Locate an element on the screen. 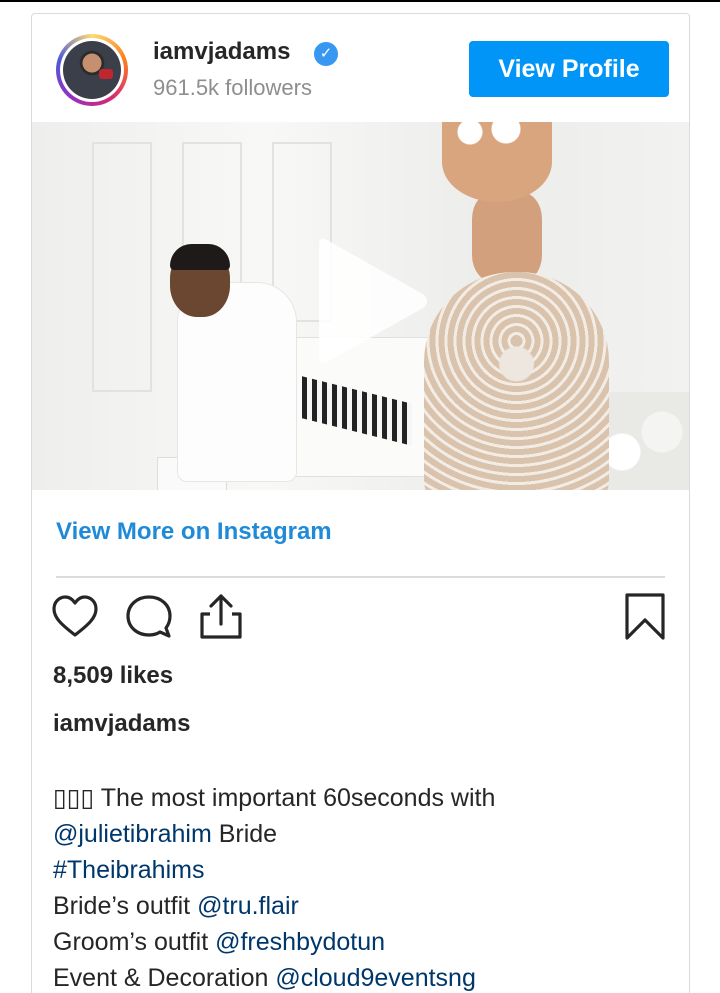 The height and width of the screenshot is (993, 720). play-icon is located at coordinates (369, 301).